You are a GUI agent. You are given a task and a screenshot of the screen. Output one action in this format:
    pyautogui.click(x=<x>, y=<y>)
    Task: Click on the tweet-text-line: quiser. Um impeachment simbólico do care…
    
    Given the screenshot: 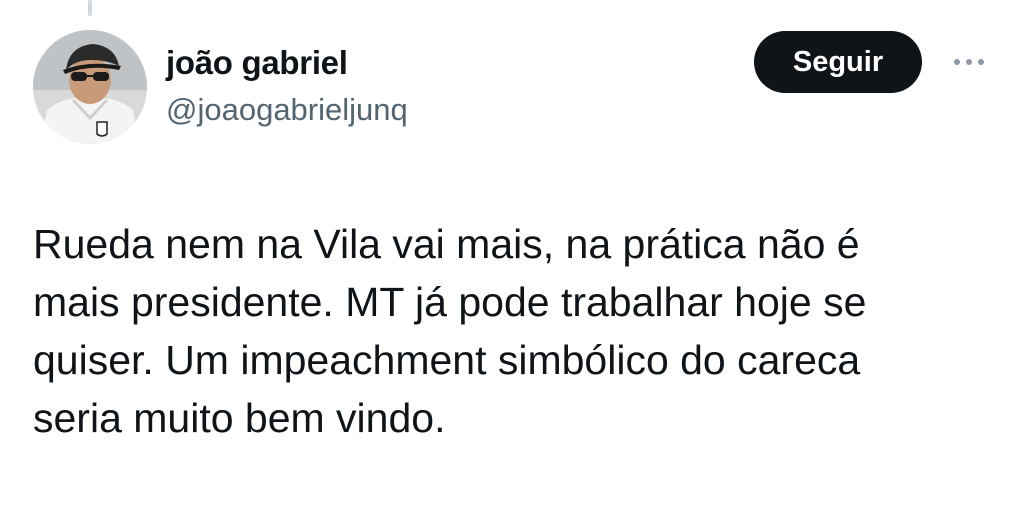 What is the action you would take?
    pyautogui.click(x=447, y=360)
    